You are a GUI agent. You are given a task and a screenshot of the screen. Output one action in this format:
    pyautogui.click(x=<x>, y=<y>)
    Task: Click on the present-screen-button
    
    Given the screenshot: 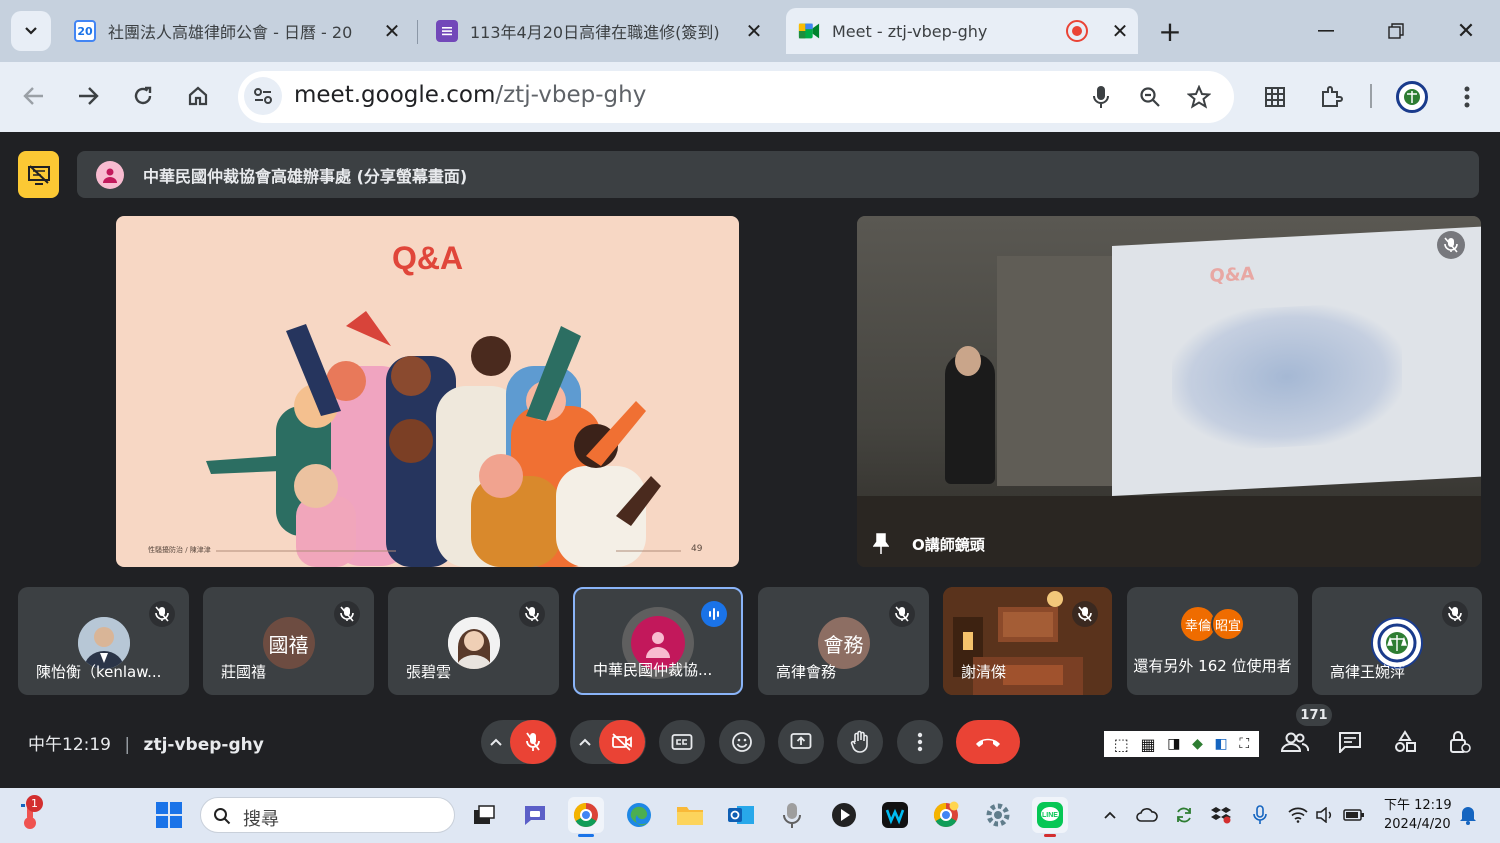 What is the action you would take?
    pyautogui.click(x=801, y=742)
    